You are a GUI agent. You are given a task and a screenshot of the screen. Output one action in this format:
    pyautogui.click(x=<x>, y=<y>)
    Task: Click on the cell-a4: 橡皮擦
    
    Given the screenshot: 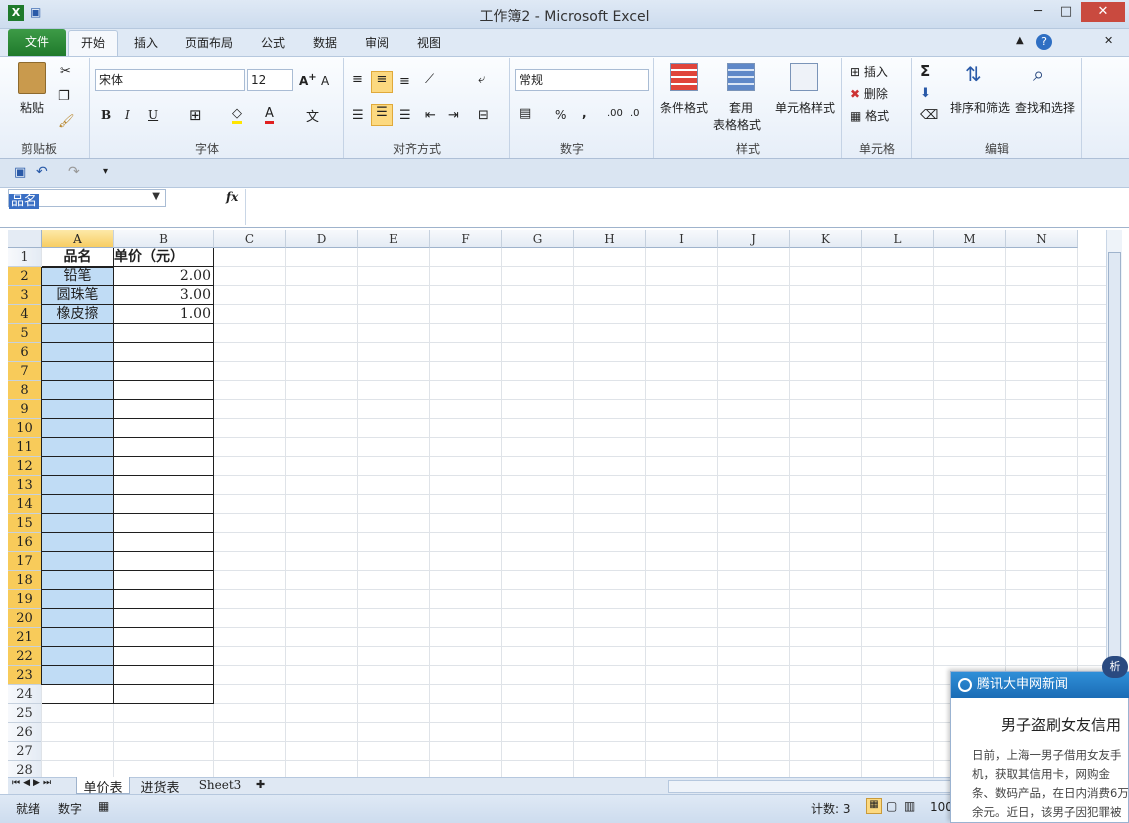 What is the action you would take?
    pyautogui.click(x=78, y=314)
    